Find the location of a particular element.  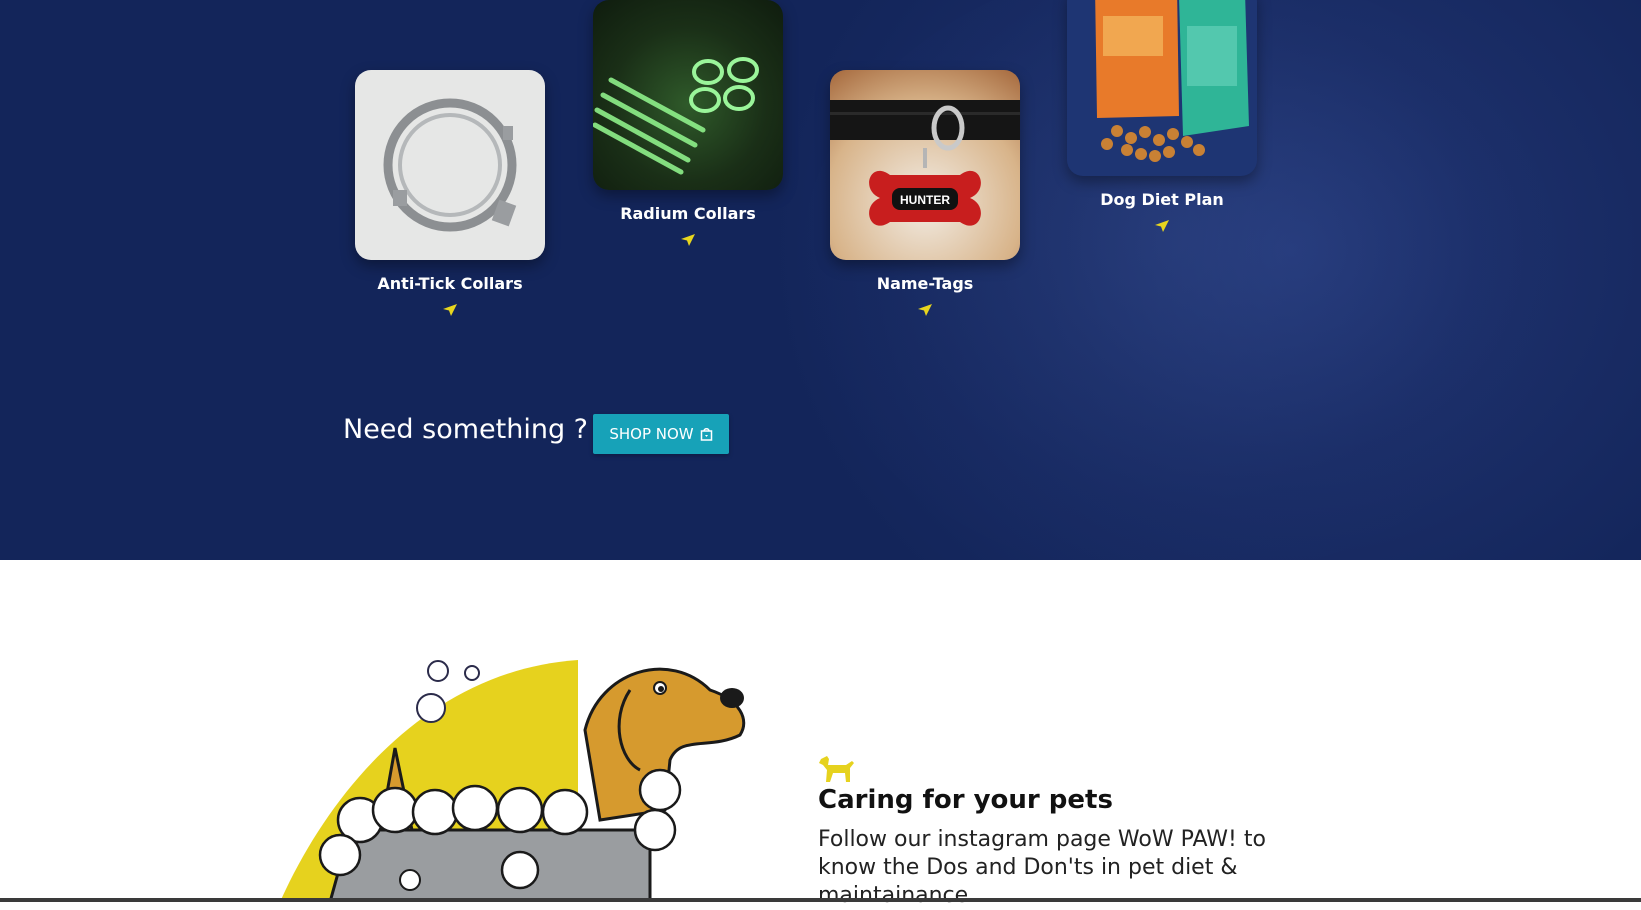

tag-text: HUNTER is located at coordinates (925, 200).